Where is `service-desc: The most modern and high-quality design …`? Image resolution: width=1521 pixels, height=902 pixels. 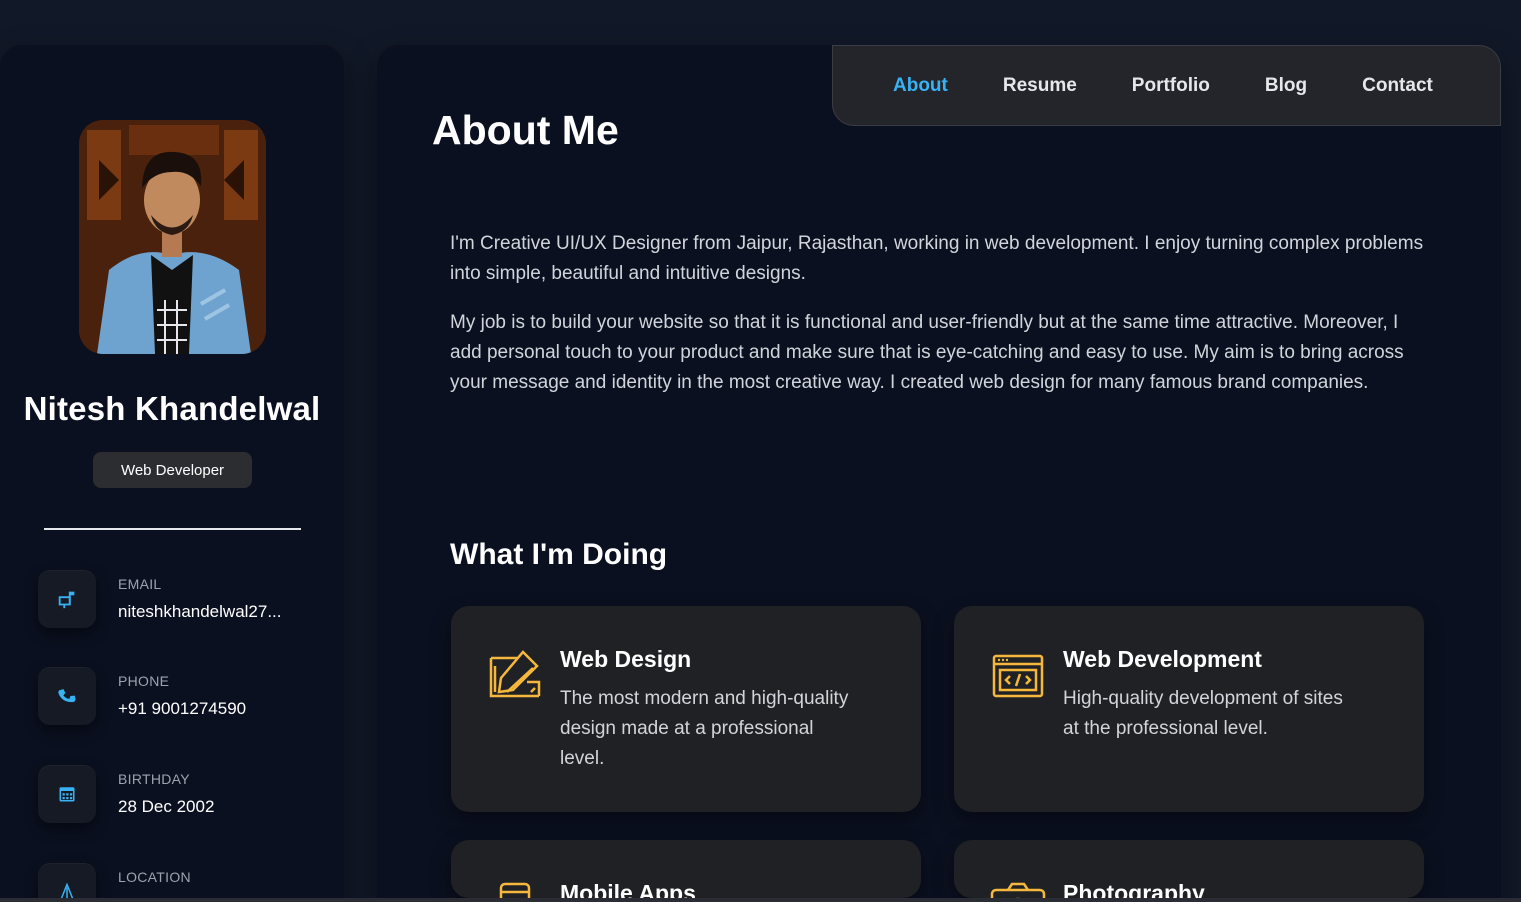 service-desc: The most modern and high-quality design … is located at coordinates (704, 728).